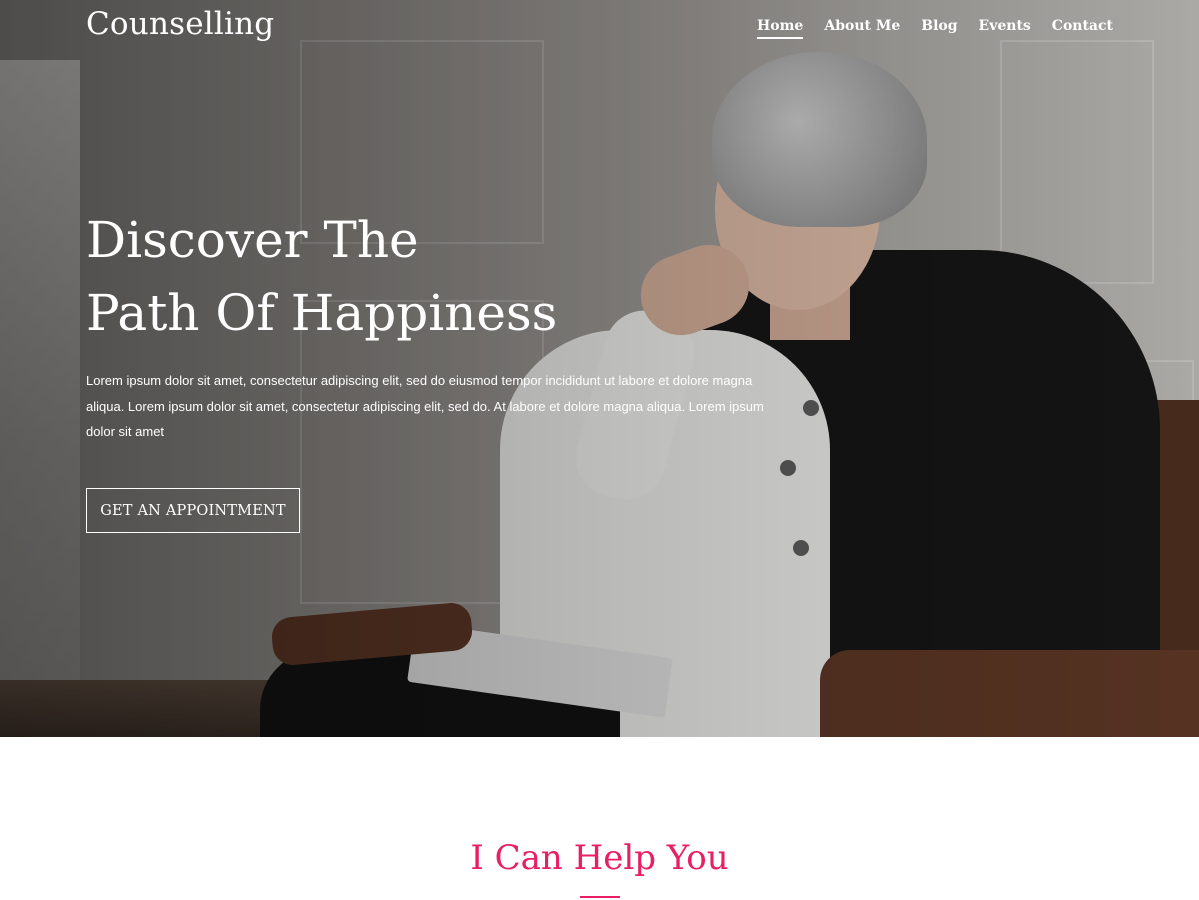 The width and height of the screenshot is (1199, 900). What do you see at coordinates (600, 897) in the screenshot?
I see `section-title-underline` at bounding box center [600, 897].